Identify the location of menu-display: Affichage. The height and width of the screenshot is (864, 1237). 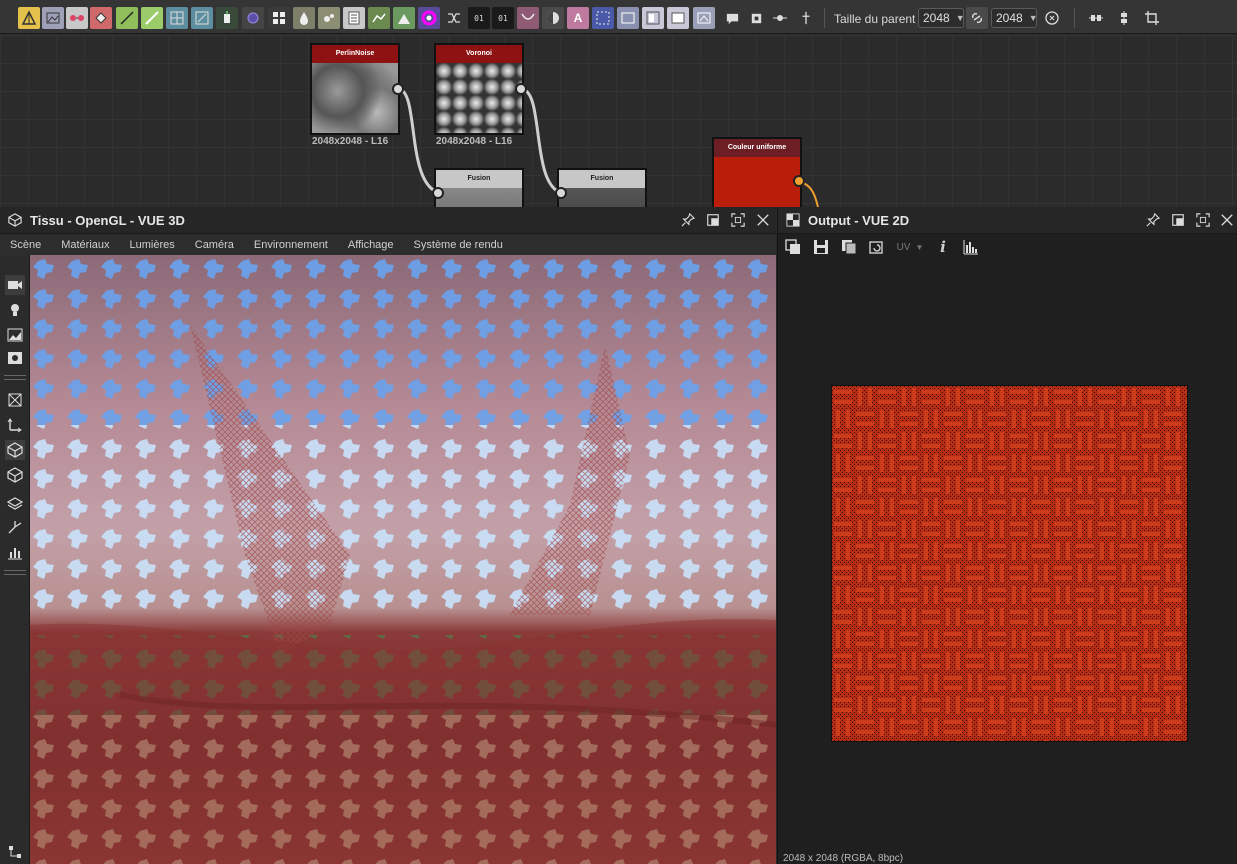
(371, 245).